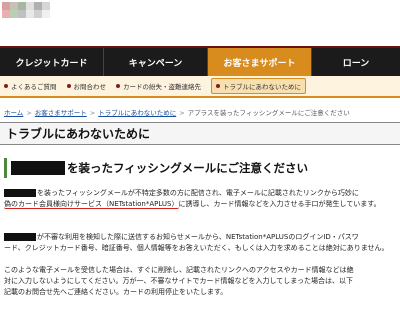 The height and width of the screenshot is (316, 400). Describe the element at coordinates (91, 204) in the screenshot. I see `highlighted-fake-service: 偽のカード会員様向けサービス（NETstation*APLUS）` at that location.